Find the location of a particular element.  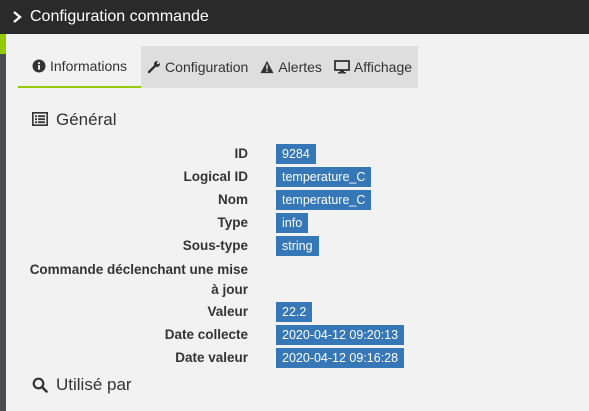

field-label: Nom is located at coordinates (233, 199).